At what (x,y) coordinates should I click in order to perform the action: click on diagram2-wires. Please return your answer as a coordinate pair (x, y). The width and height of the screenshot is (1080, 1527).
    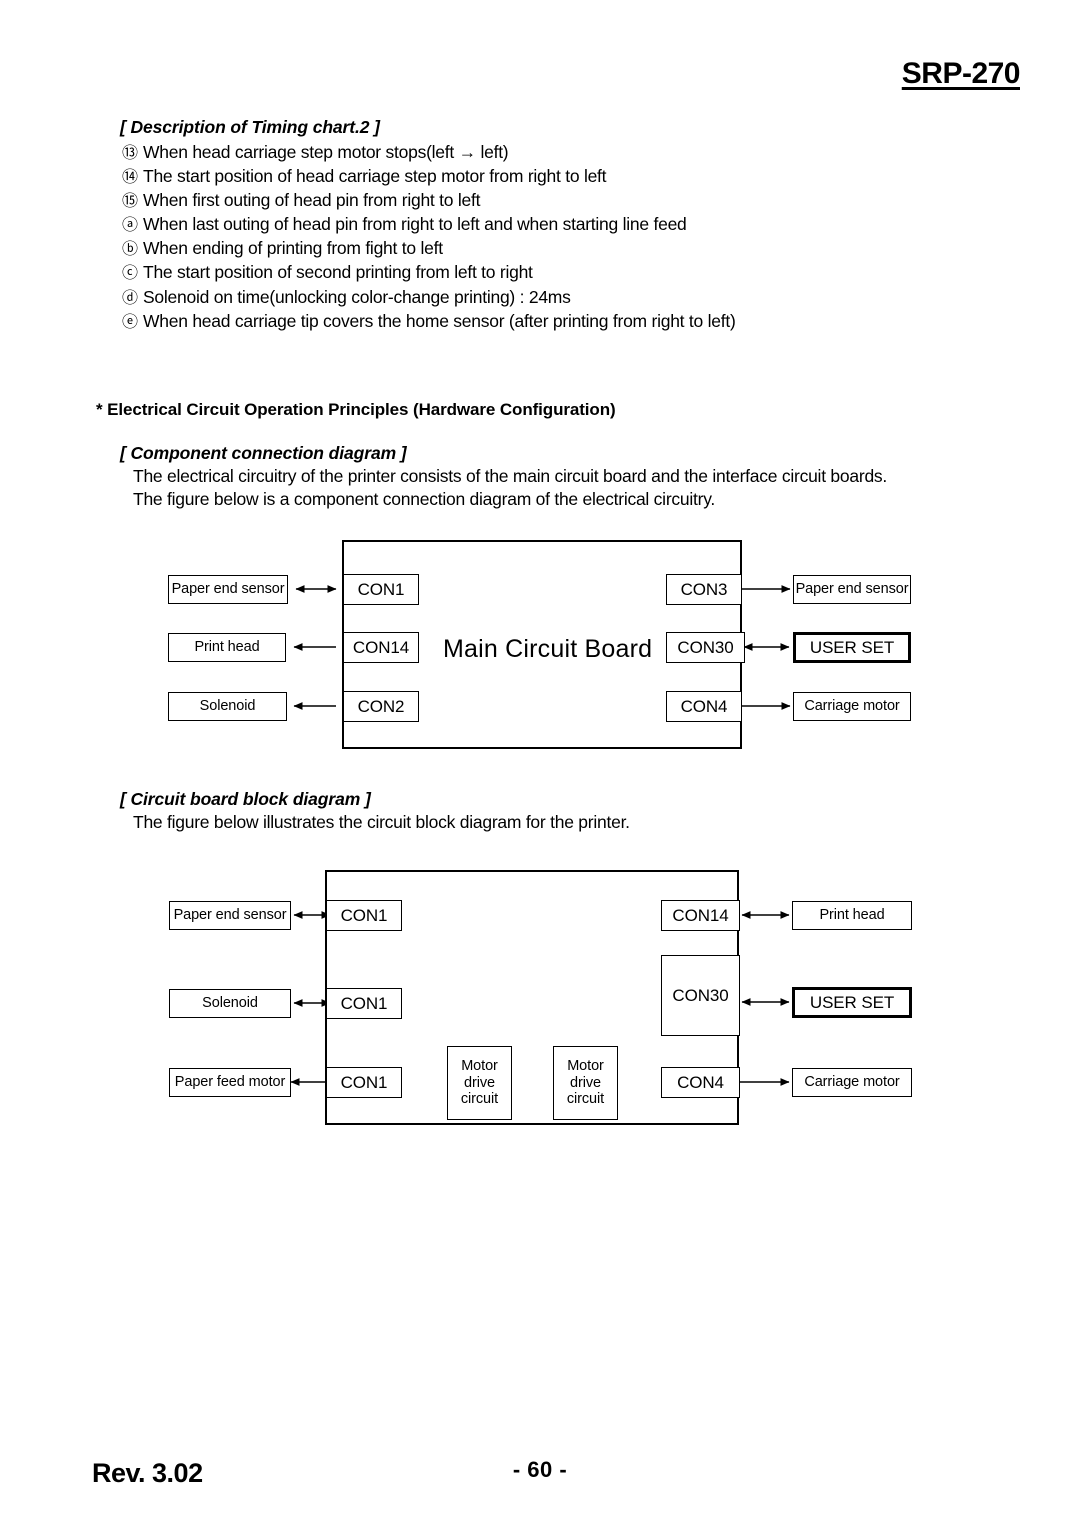
    Looking at the image, I should click on (540, 998).